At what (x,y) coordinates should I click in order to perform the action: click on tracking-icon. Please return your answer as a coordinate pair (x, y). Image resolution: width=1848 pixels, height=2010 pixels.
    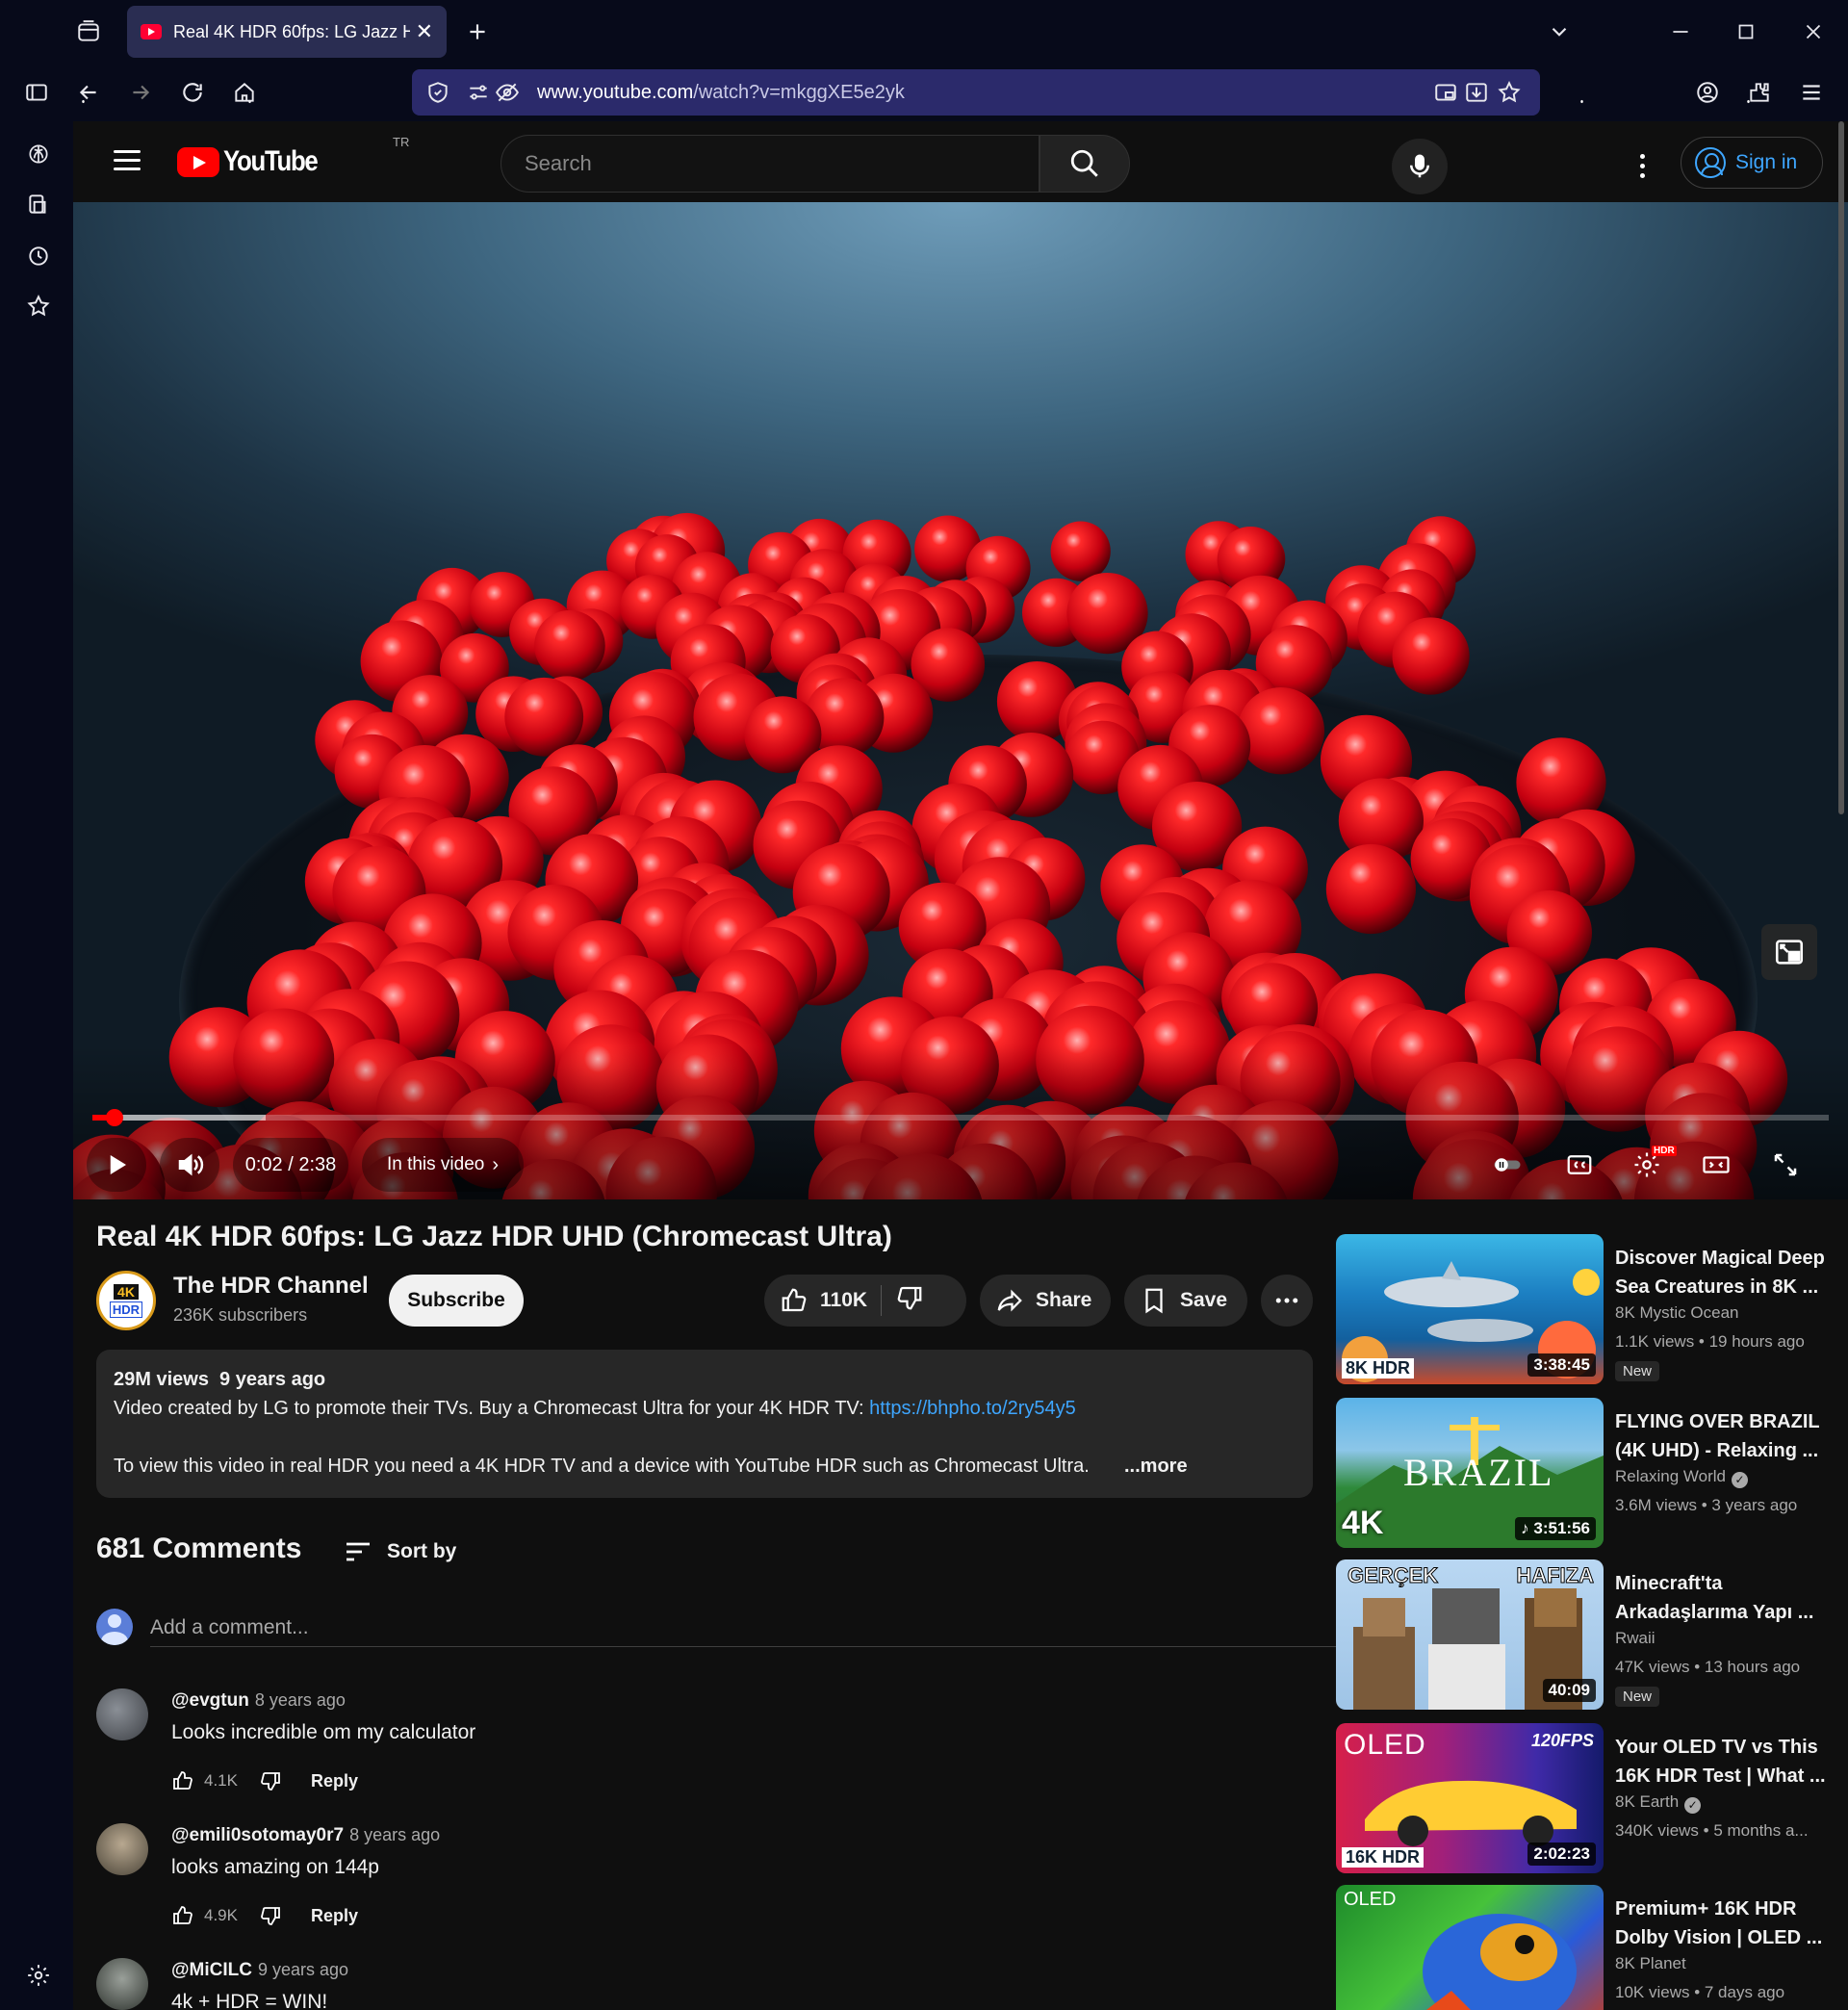
    Looking at the image, I should click on (507, 93).